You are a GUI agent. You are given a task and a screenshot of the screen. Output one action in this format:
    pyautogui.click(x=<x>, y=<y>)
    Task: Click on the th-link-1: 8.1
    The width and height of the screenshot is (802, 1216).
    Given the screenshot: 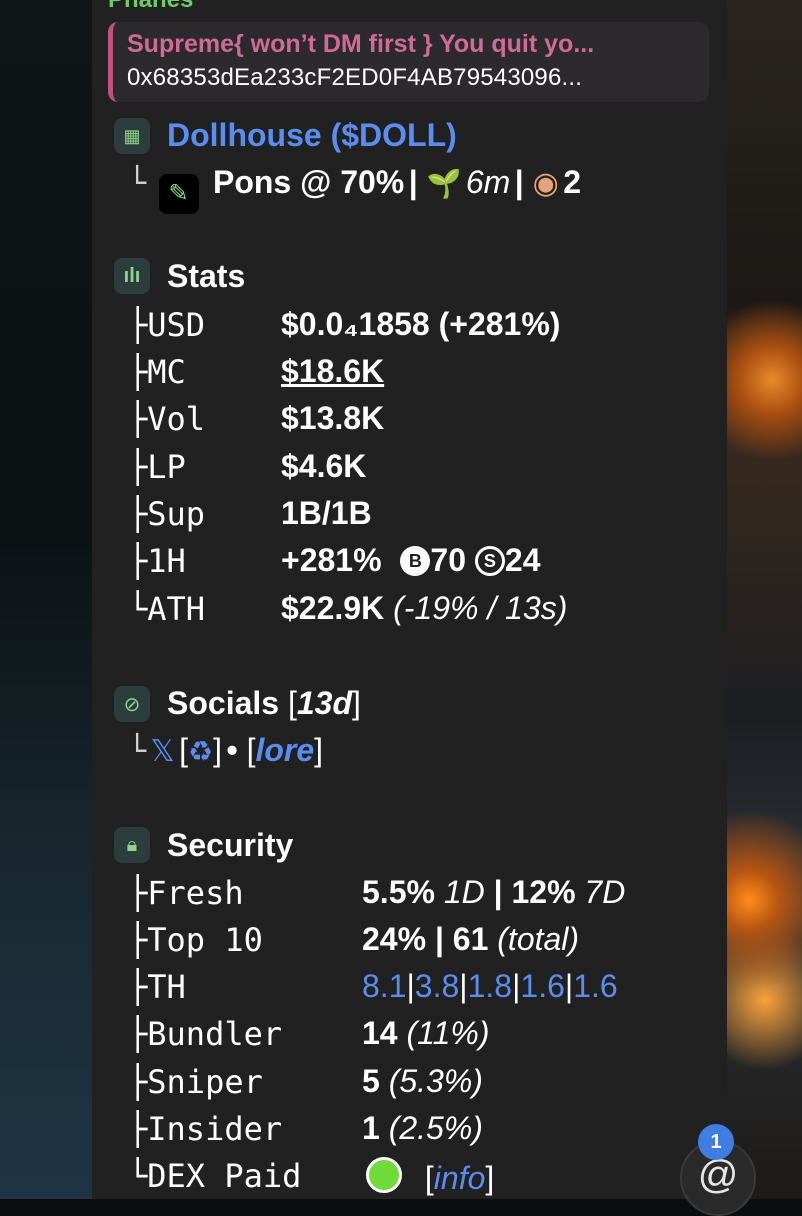 What is the action you would take?
    pyautogui.click(x=384, y=986)
    